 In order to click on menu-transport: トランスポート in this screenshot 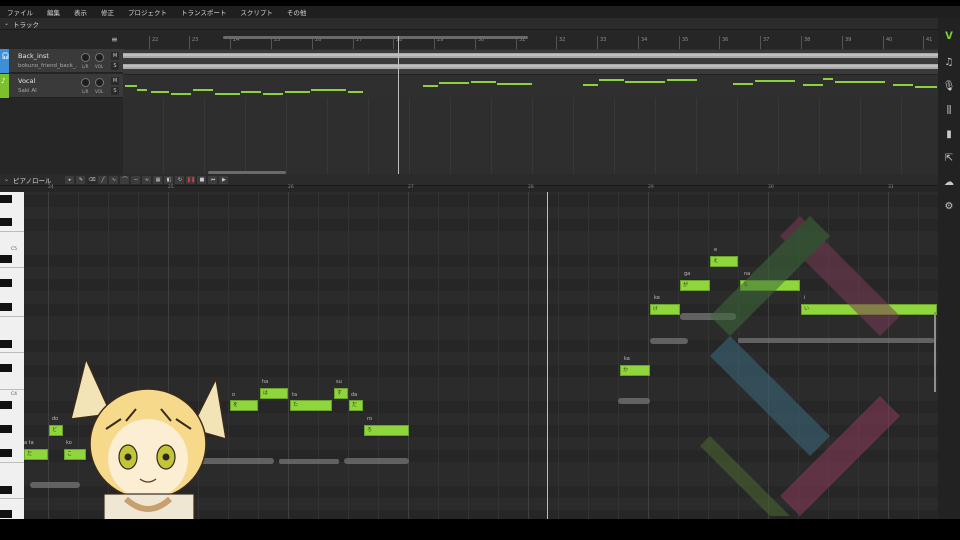, I will do `click(203, 12)`.